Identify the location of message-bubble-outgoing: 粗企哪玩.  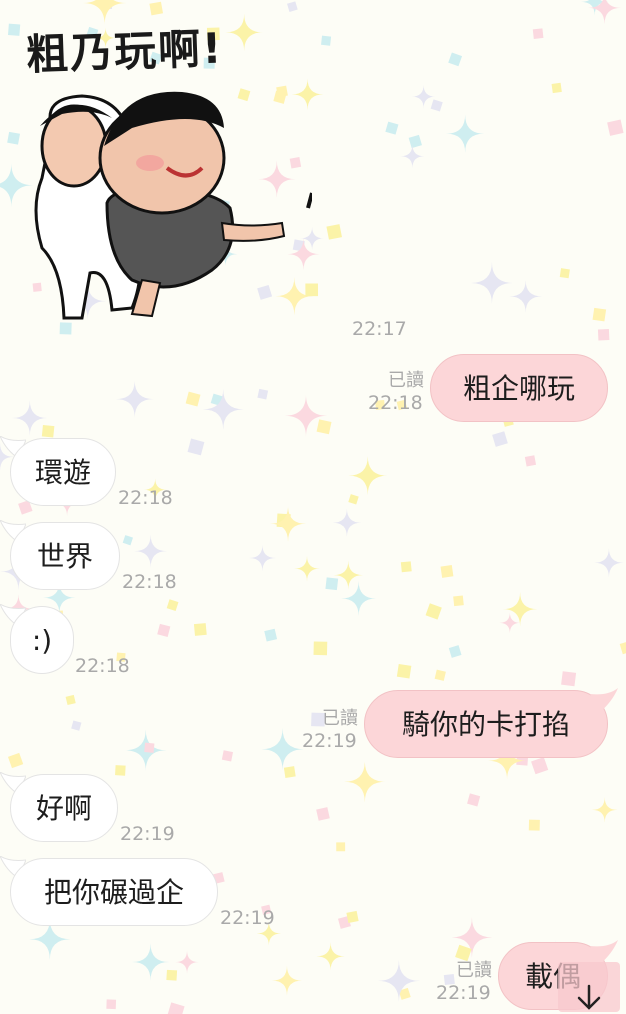
(519, 388).